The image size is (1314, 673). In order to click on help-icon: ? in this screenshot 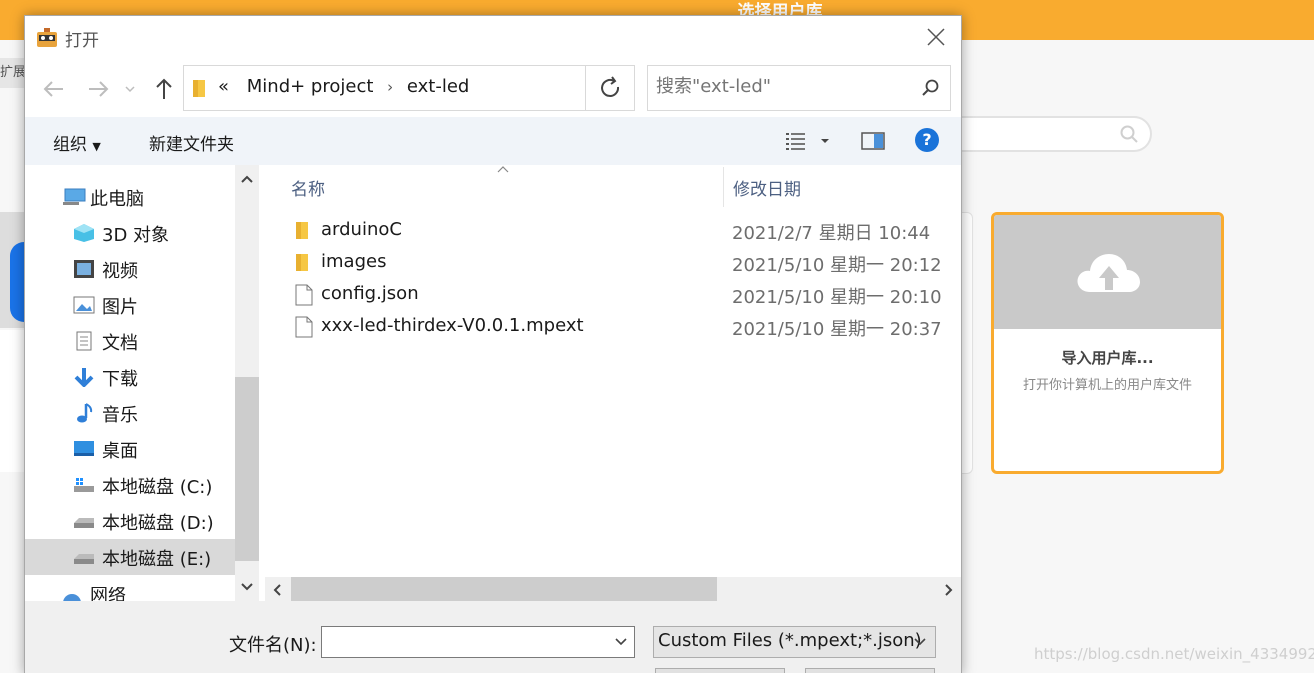, I will do `click(927, 140)`.